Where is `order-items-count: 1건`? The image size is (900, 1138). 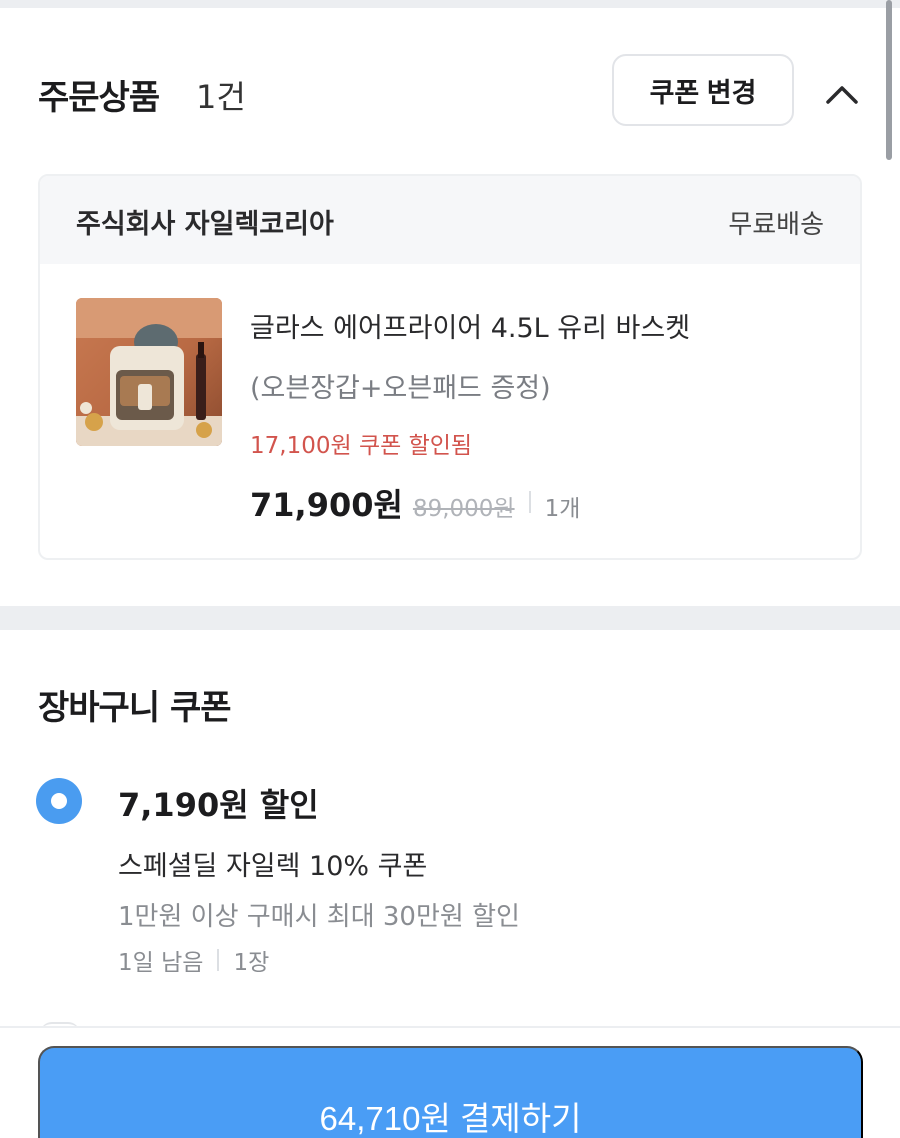
order-items-count: 1건 is located at coordinates (221, 97).